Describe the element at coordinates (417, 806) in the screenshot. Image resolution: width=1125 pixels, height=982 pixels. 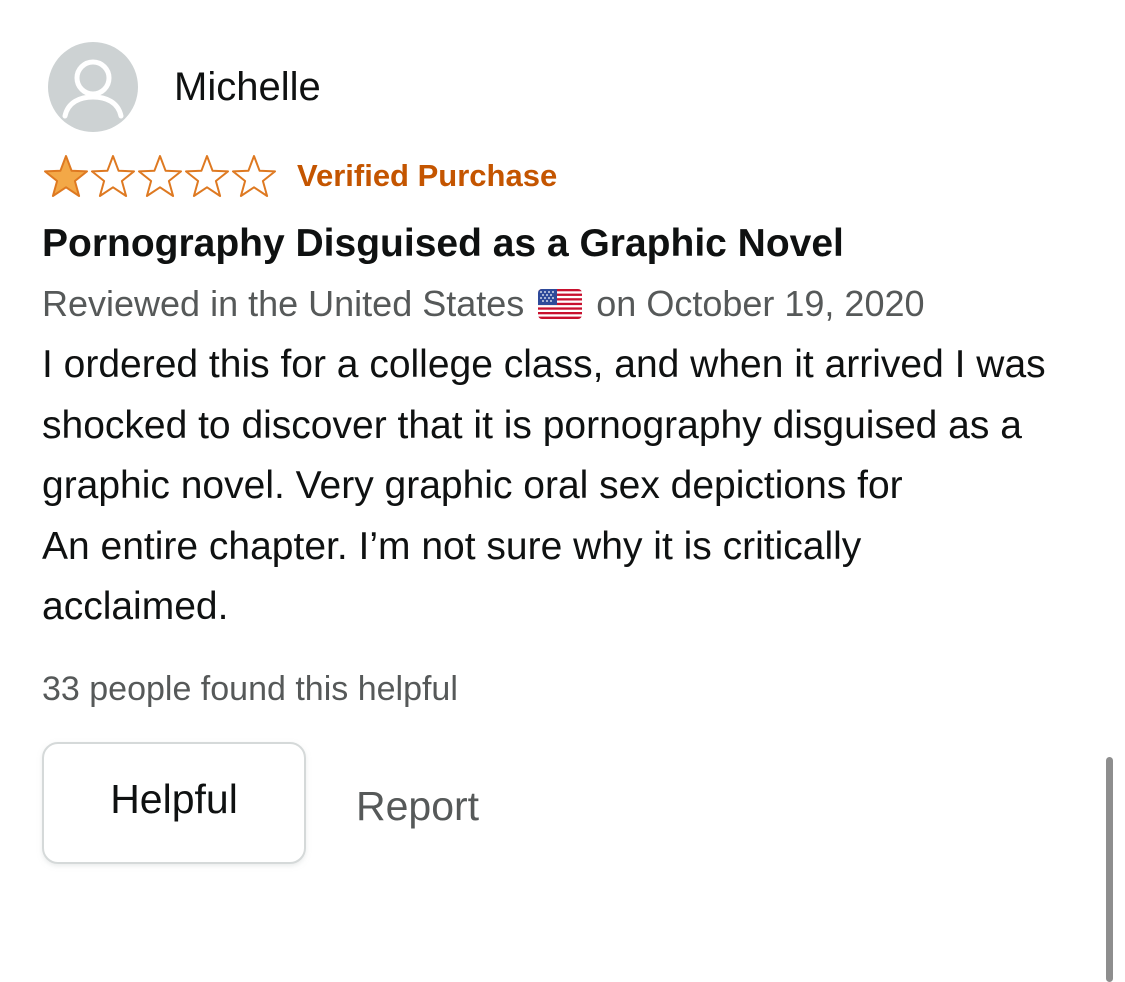
I see `report-link: Report` at that location.